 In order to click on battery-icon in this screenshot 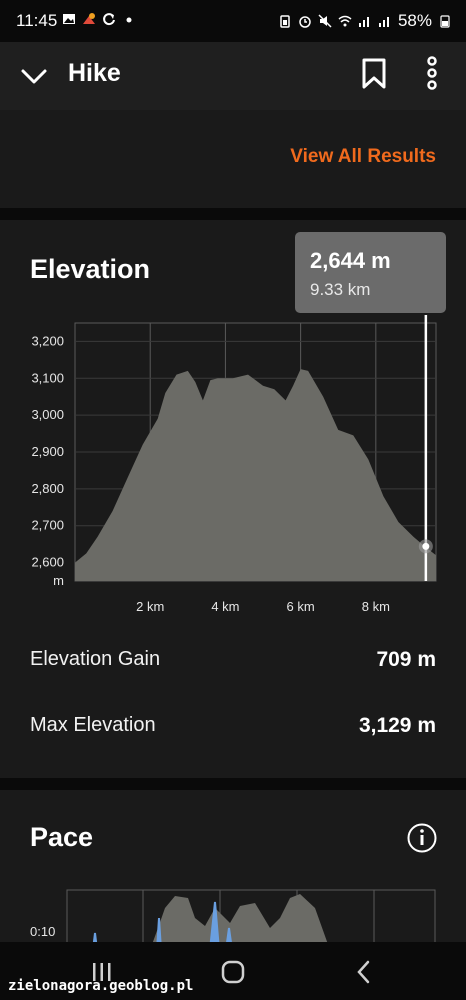, I will do `click(445, 21)`.